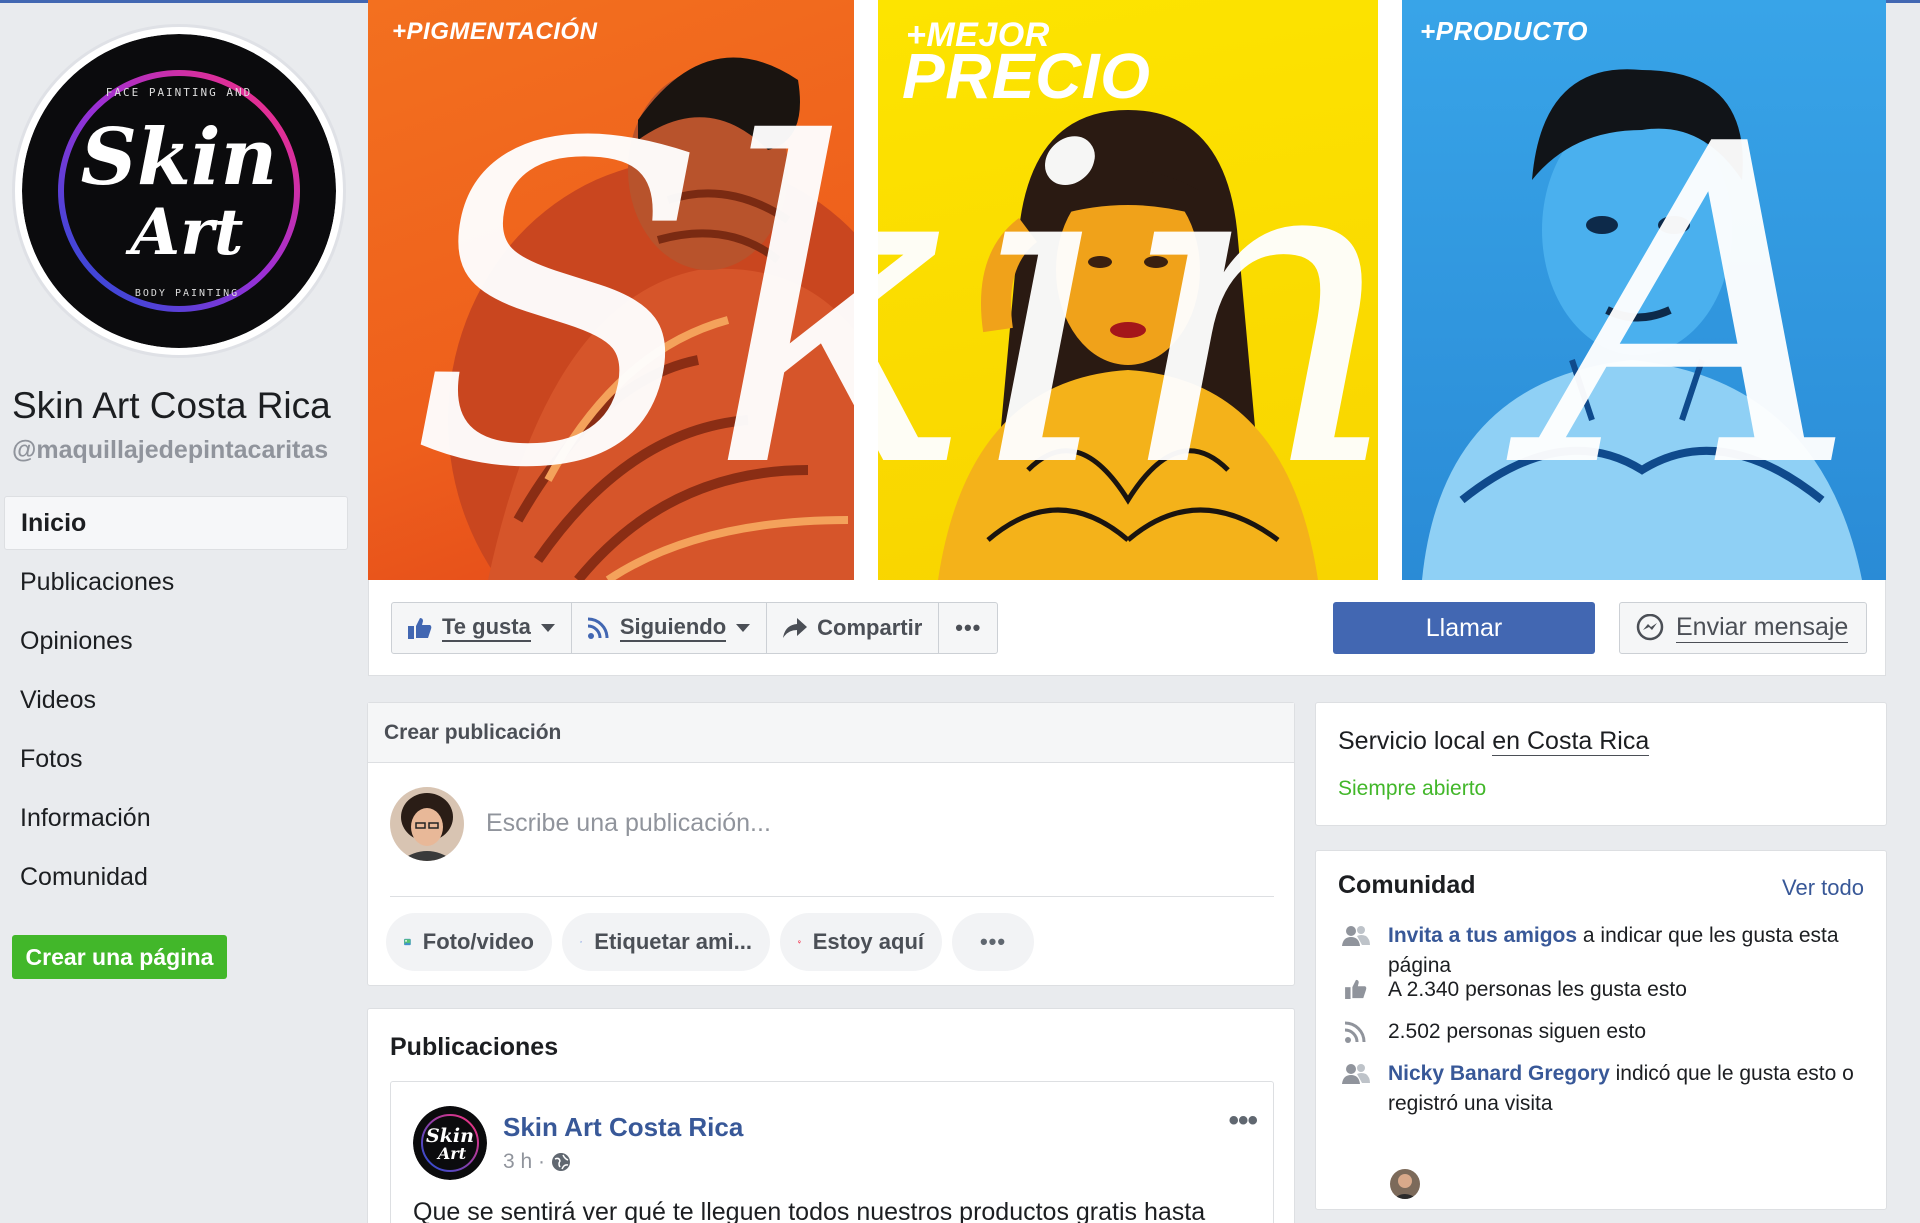 This screenshot has width=1920, height=1223. What do you see at coordinates (171, 406) in the screenshot?
I see `page-name: Skin Art Costa Rica` at bounding box center [171, 406].